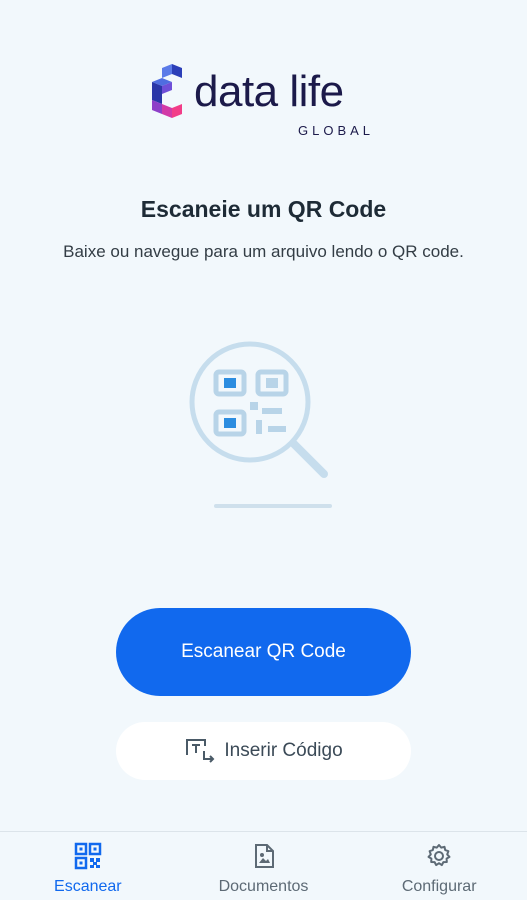 The width and height of the screenshot is (527, 900). Describe the element at coordinates (336, 130) in the screenshot. I see `logo-subtitle: GLOBAL` at that location.